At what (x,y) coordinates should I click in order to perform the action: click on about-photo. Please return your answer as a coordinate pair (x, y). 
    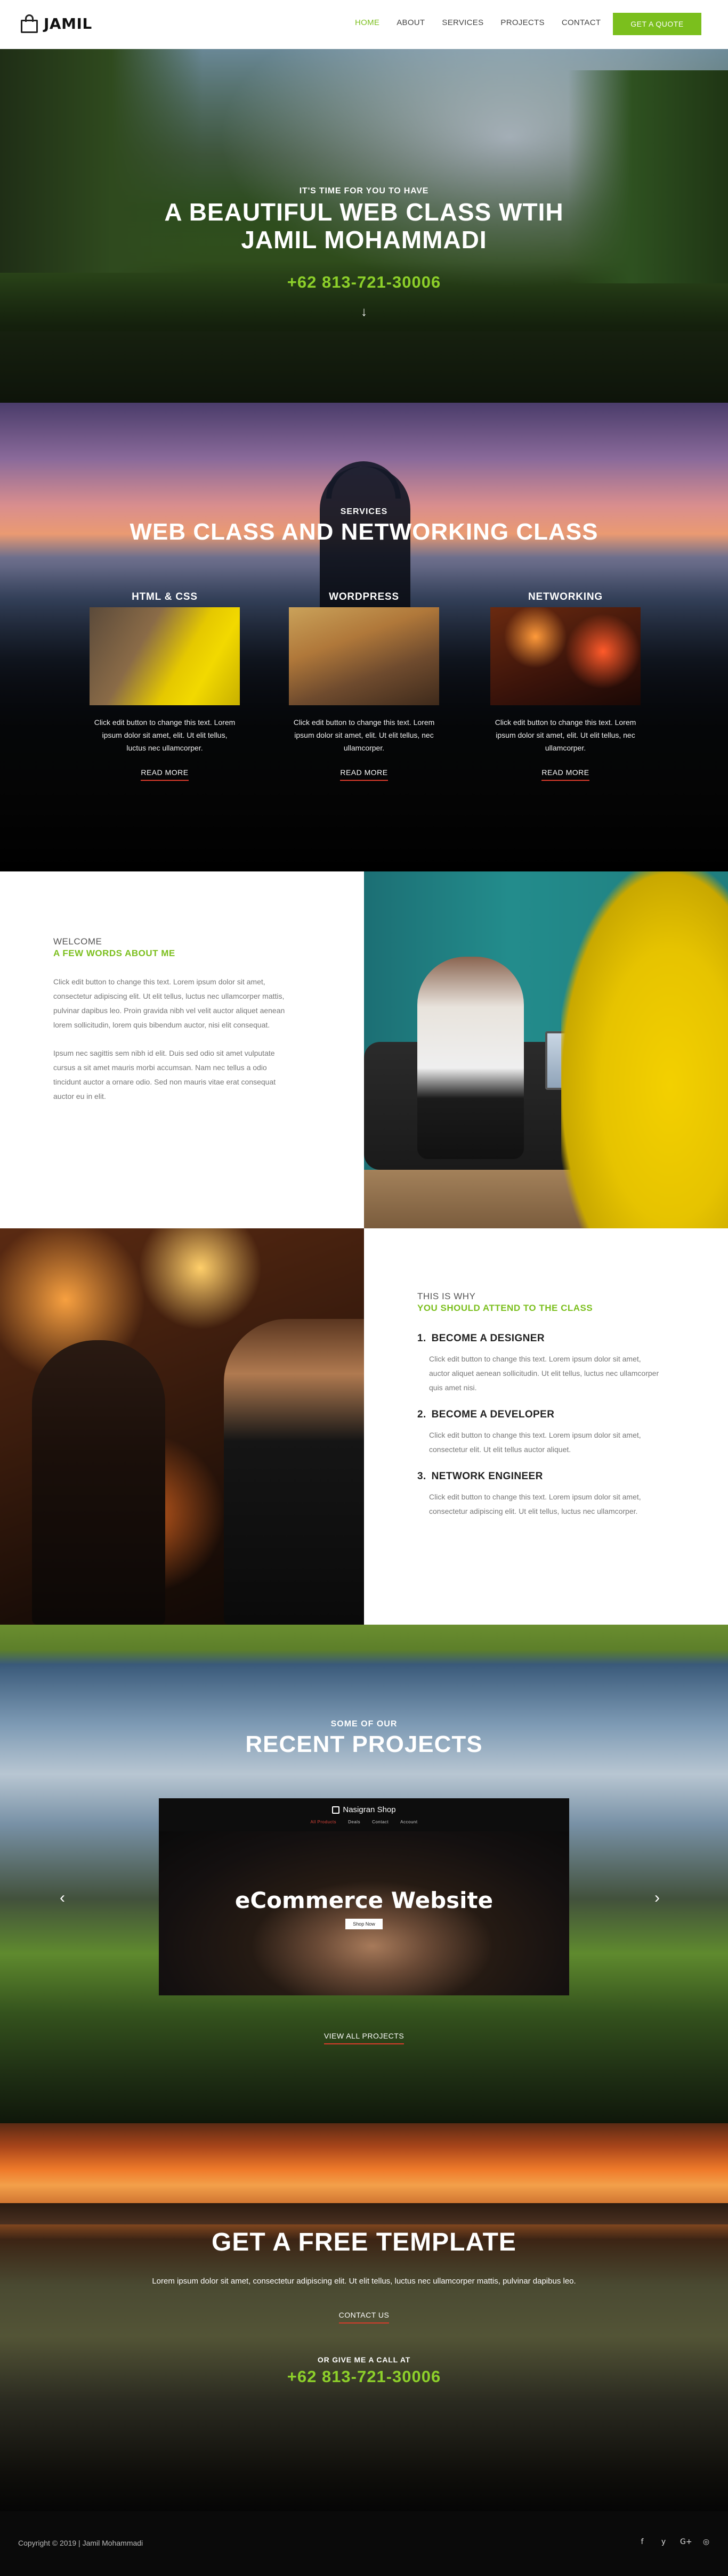
    Looking at the image, I should click on (546, 1049).